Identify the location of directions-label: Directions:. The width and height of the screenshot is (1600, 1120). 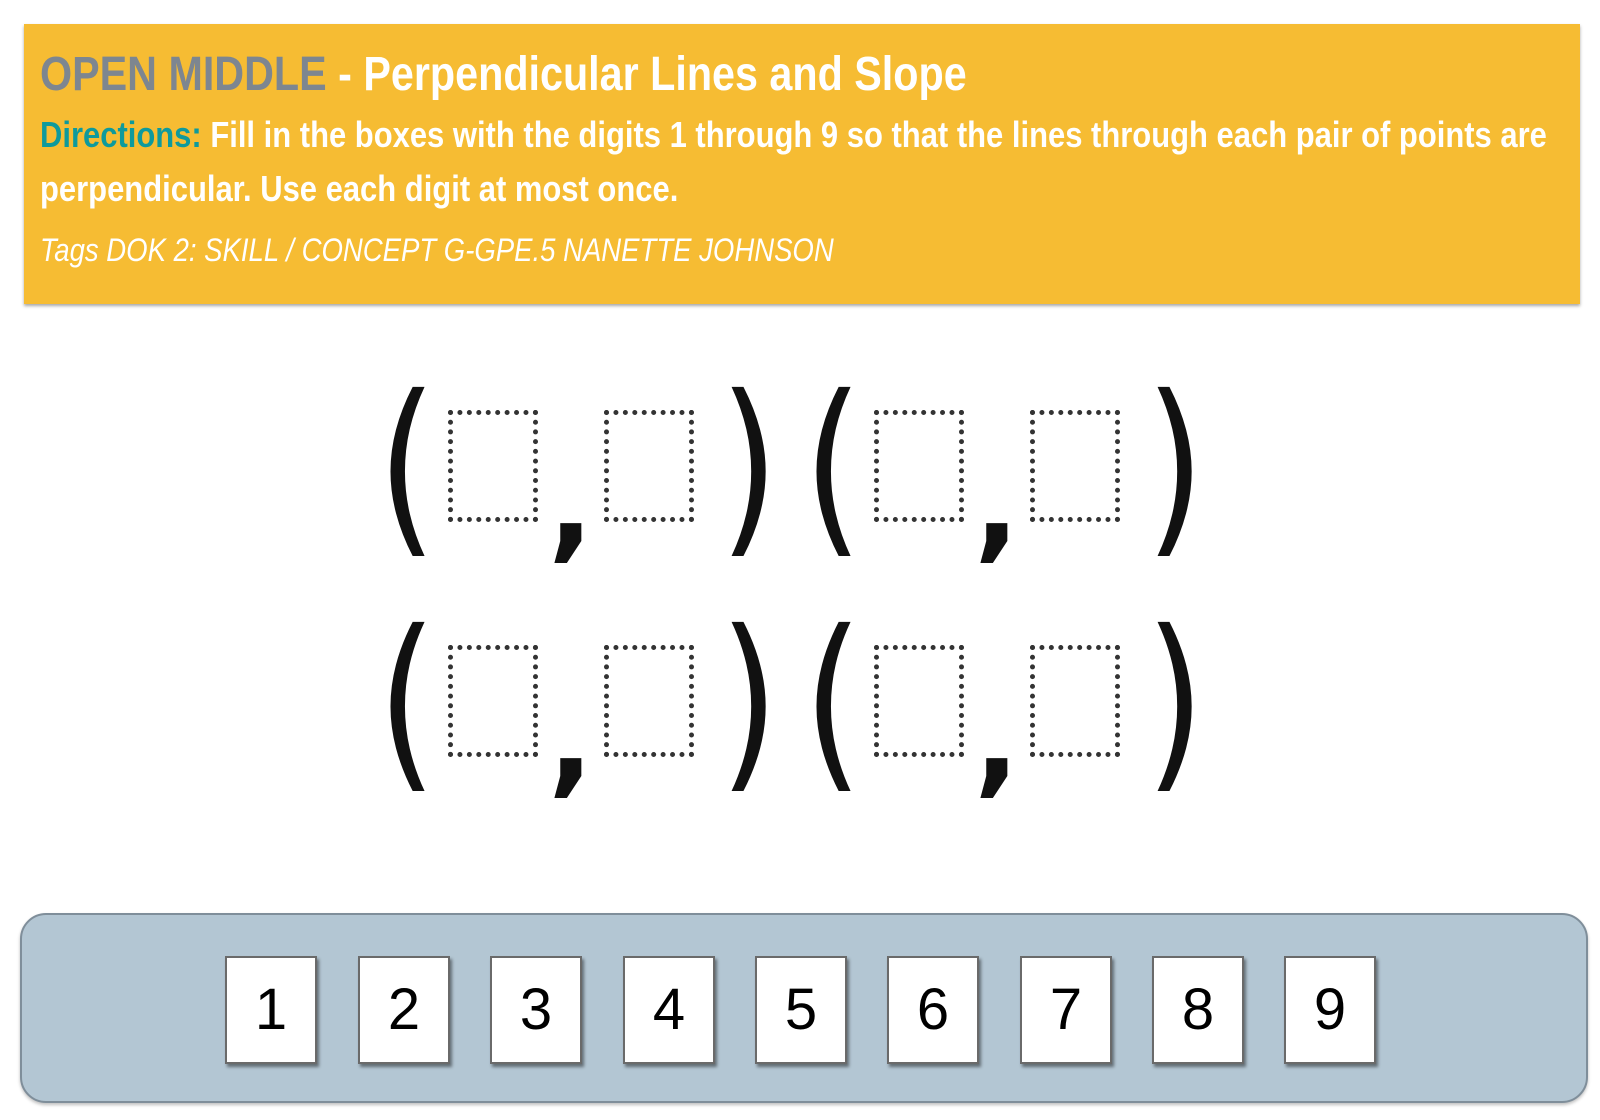
(121, 134).